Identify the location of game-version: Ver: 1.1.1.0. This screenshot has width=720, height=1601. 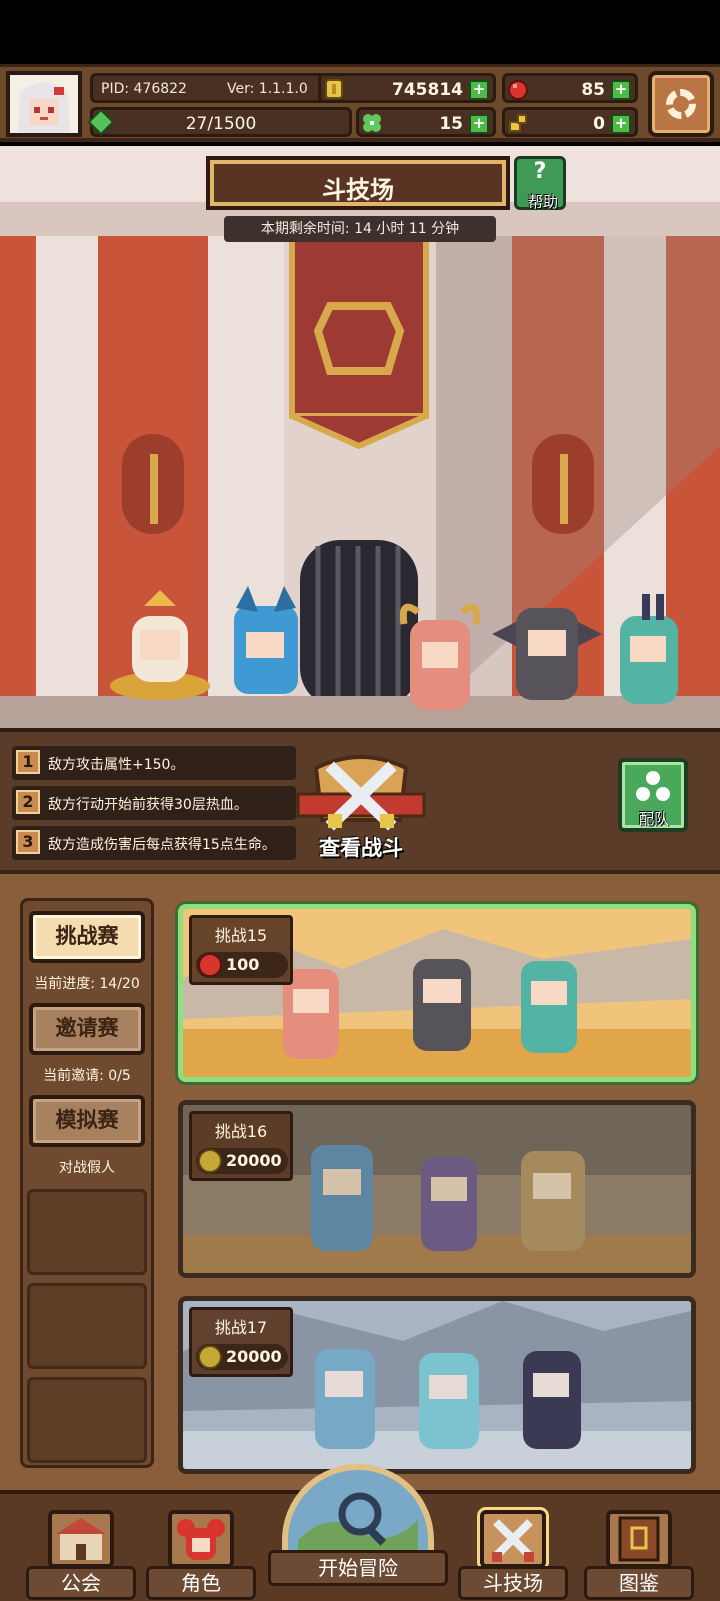
(267, 89).